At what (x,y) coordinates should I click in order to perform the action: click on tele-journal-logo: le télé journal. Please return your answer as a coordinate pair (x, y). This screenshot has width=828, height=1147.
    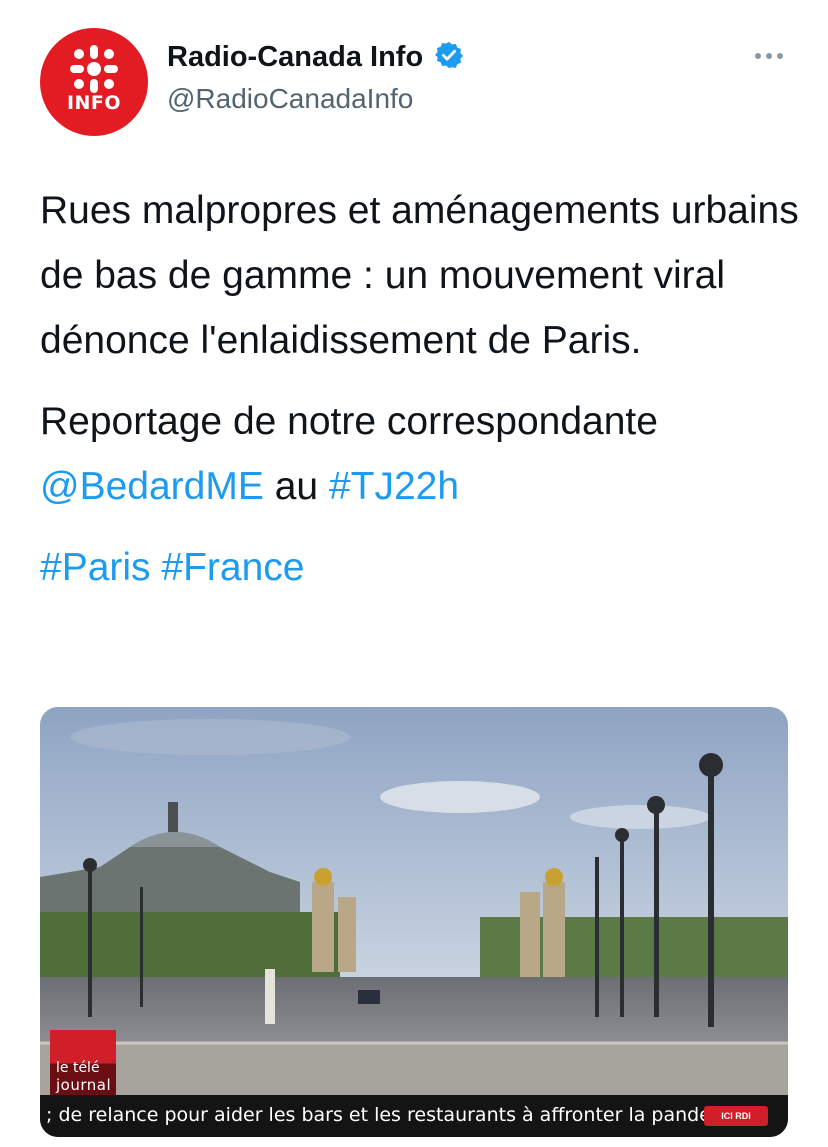
    Looking at the image, I should click on (83, 1065).